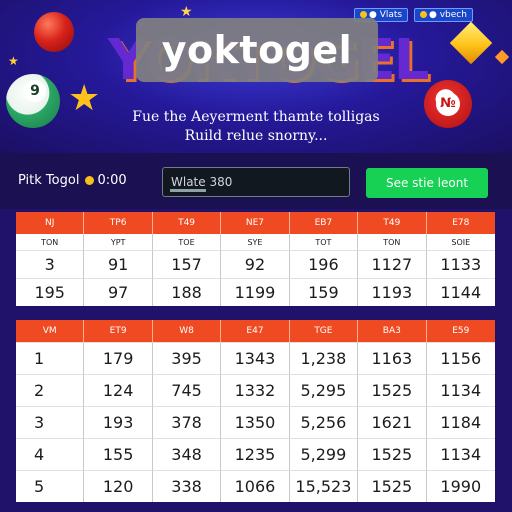  What do you see at coordinates (112, 180) in the screenshot?
I see `game-timer: 0:00` at bounding box center [112, 180].